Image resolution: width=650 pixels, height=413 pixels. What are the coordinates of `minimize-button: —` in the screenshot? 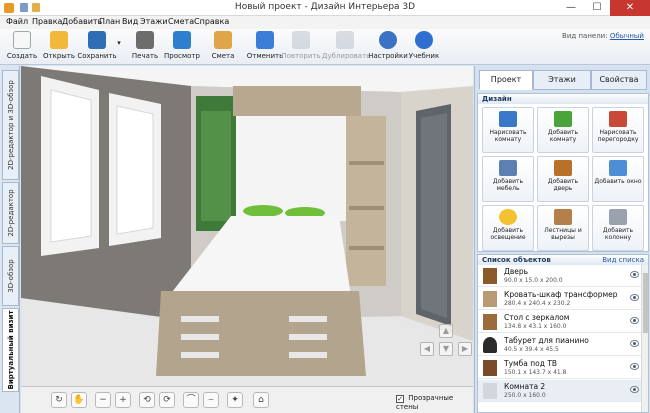 It's located at (571, 8).